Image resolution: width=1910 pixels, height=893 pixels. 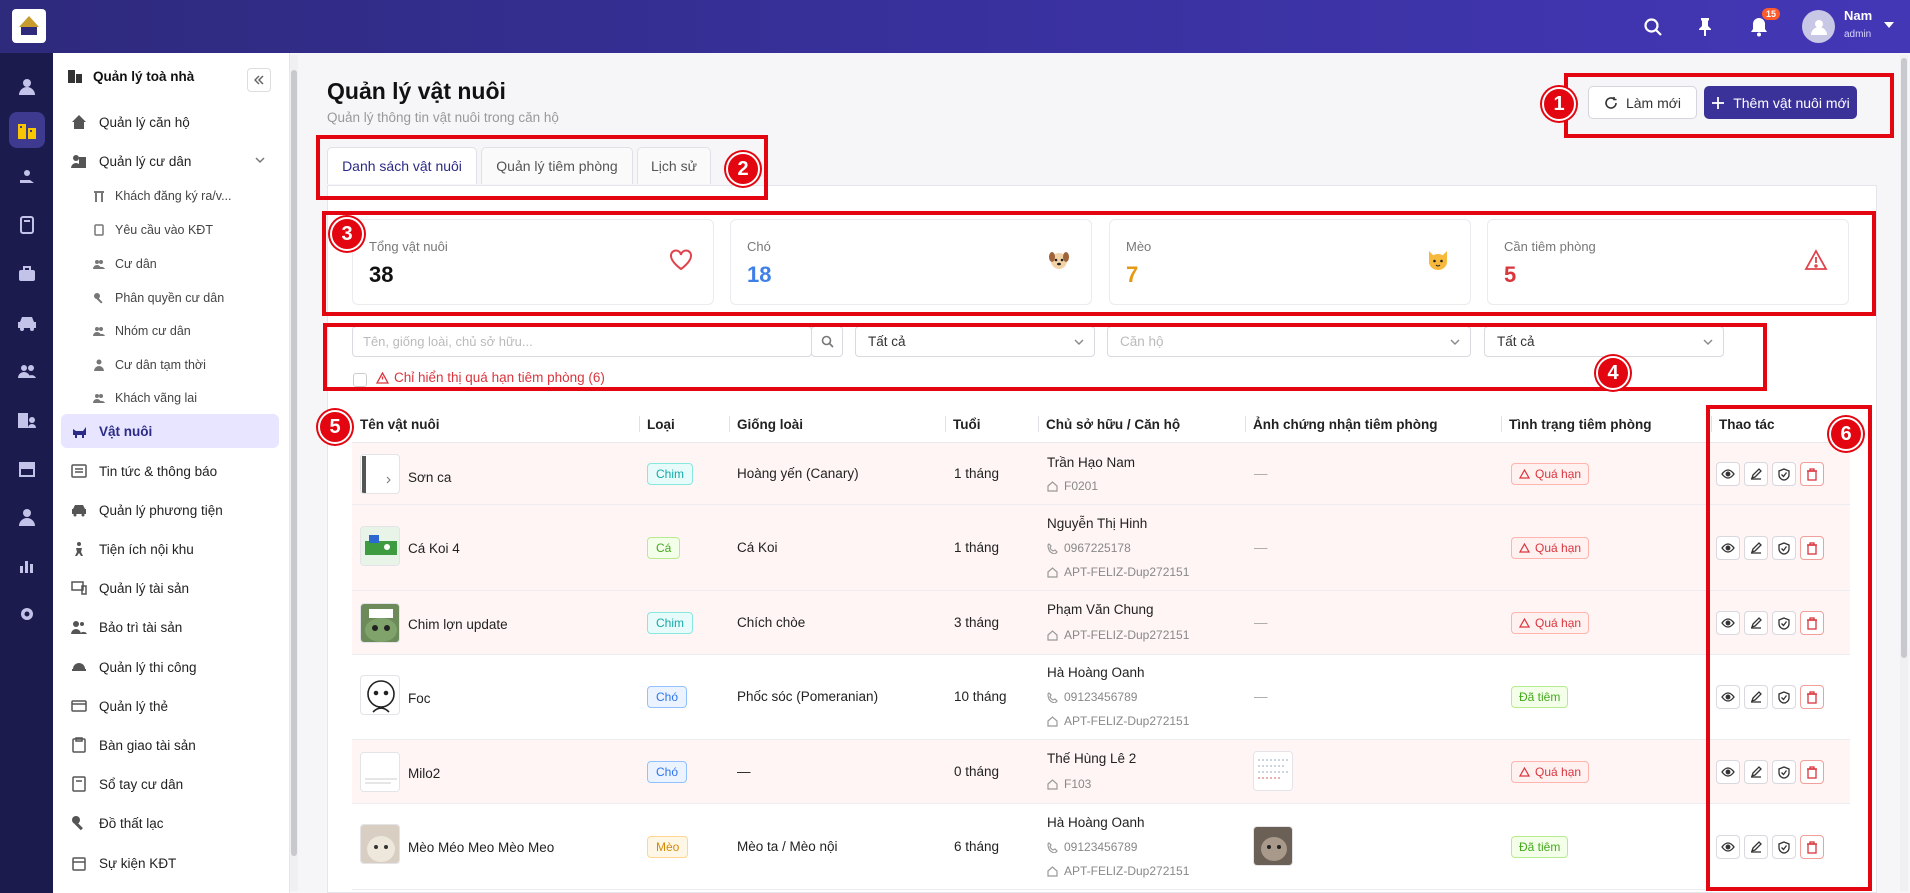 I want to click on pet-name: Mèo Méo Meo Mèo Meo, so click(x=481, y=847).